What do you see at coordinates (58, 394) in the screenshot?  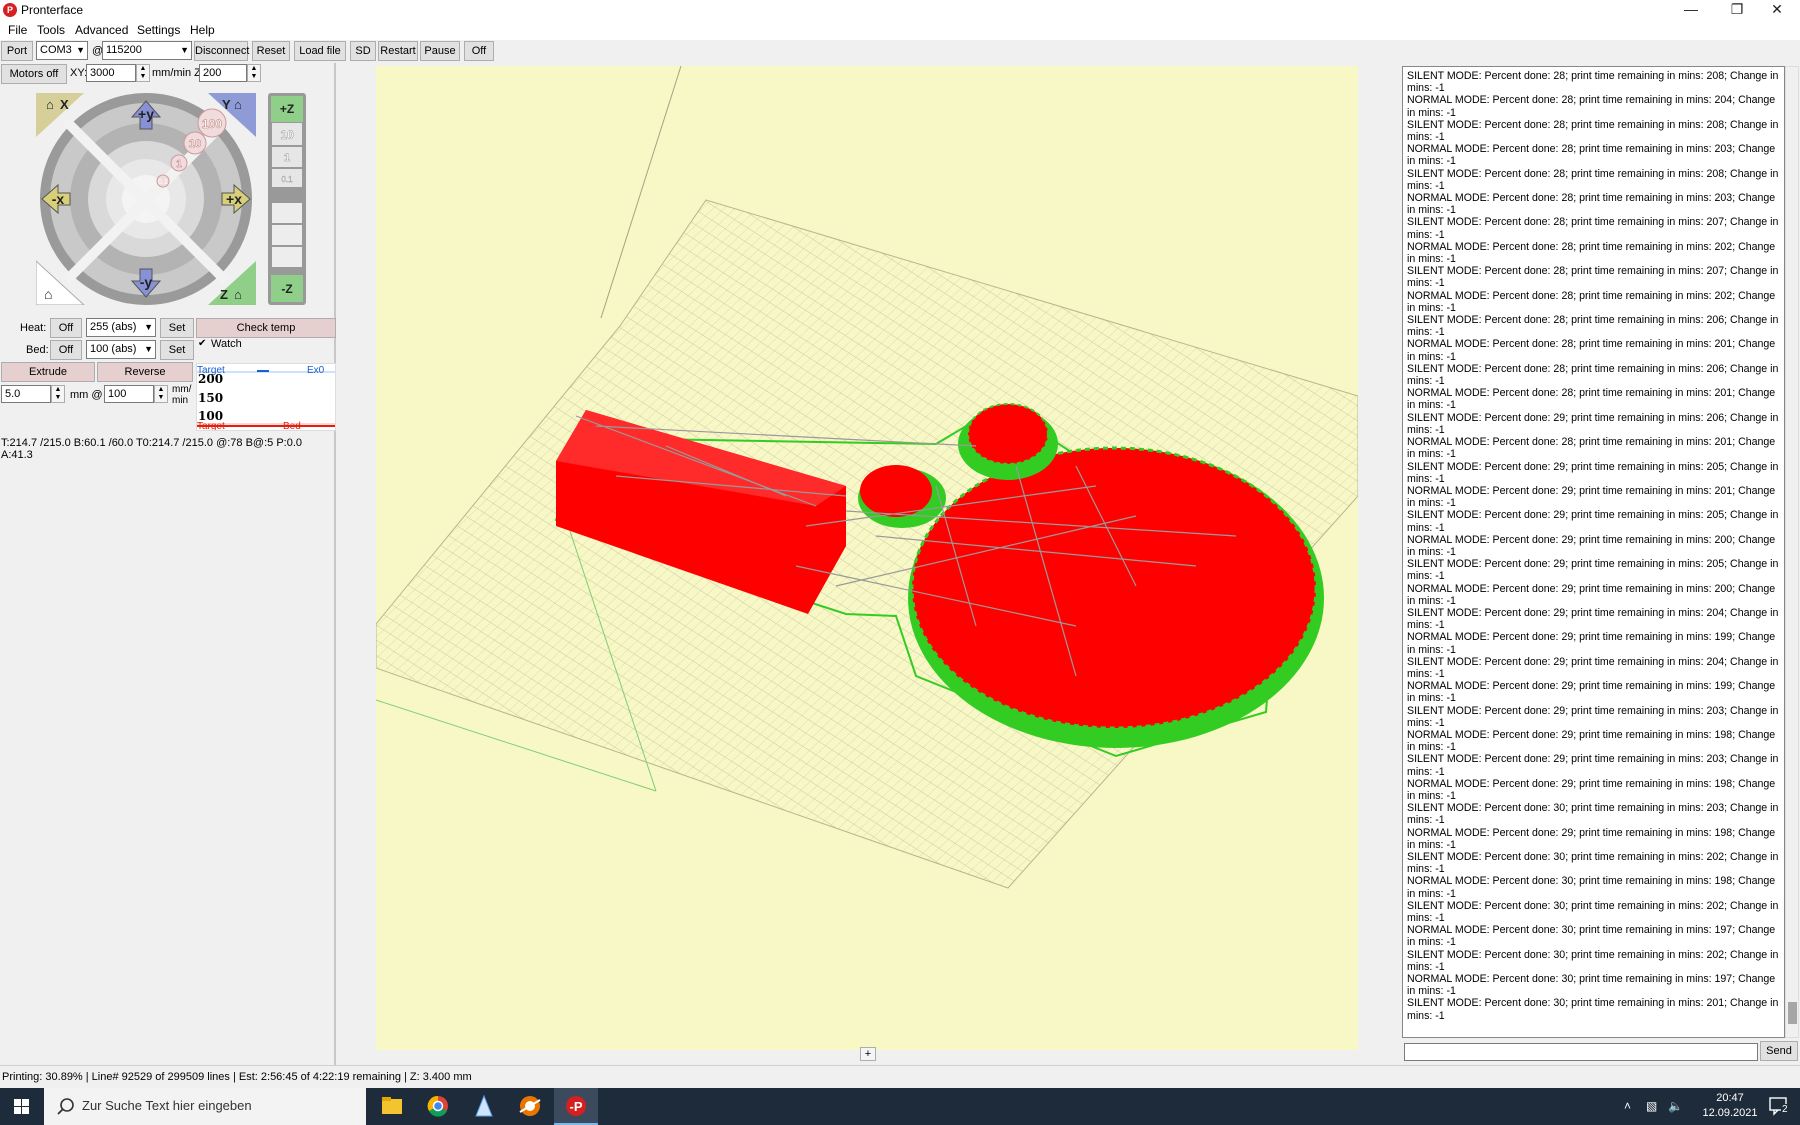 I see `extrude-length-spinner: ▲ ▼` at bounding box center [58, 394].